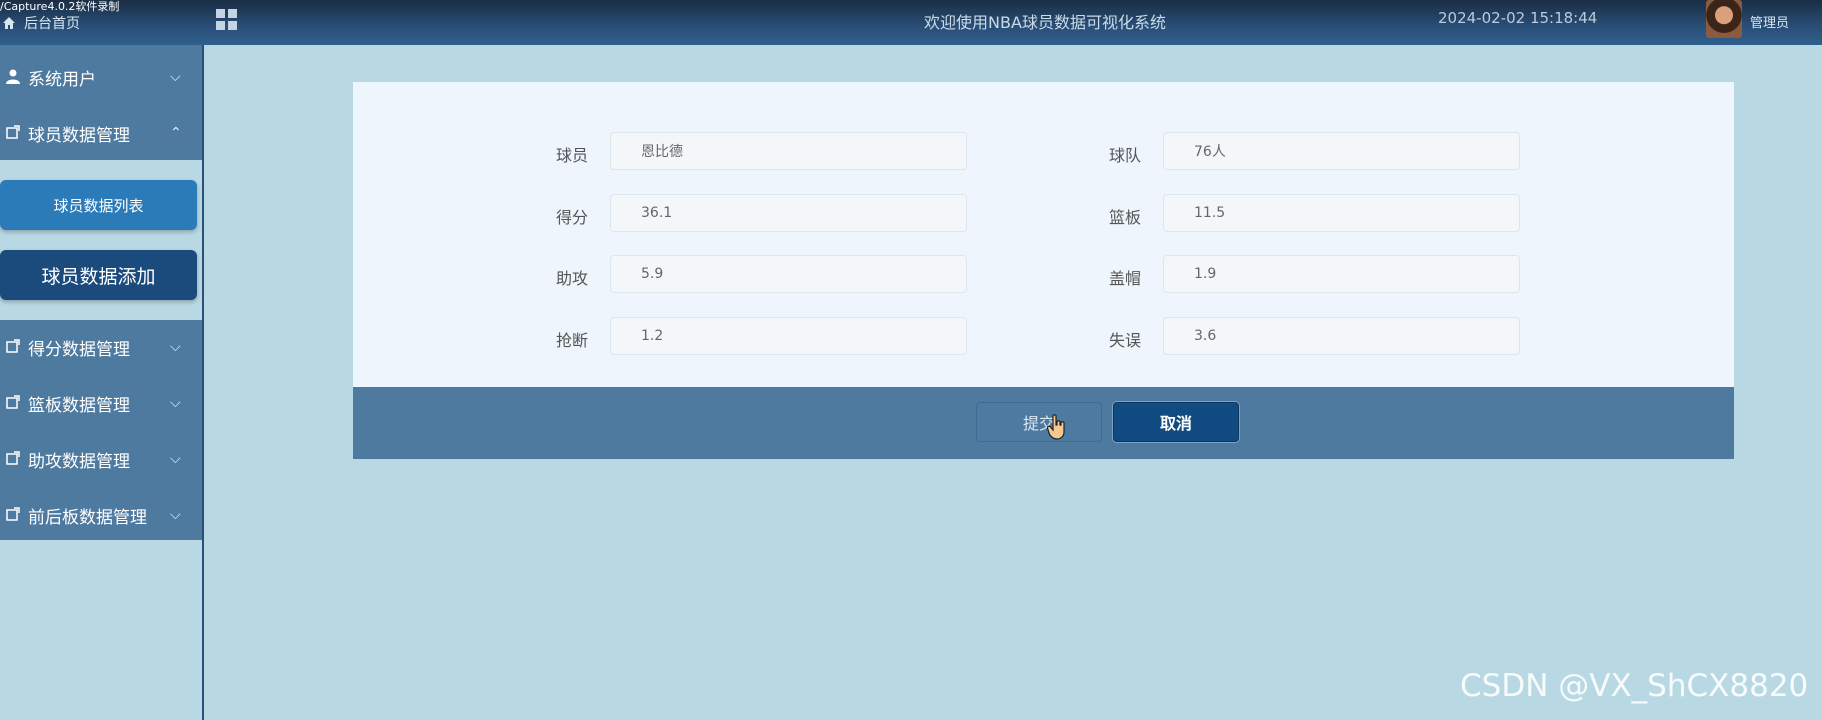 The width and height of the screenshot is (1822, 720). I want to click on submenu-player-add: 球员数据添加, so click(98, 275).